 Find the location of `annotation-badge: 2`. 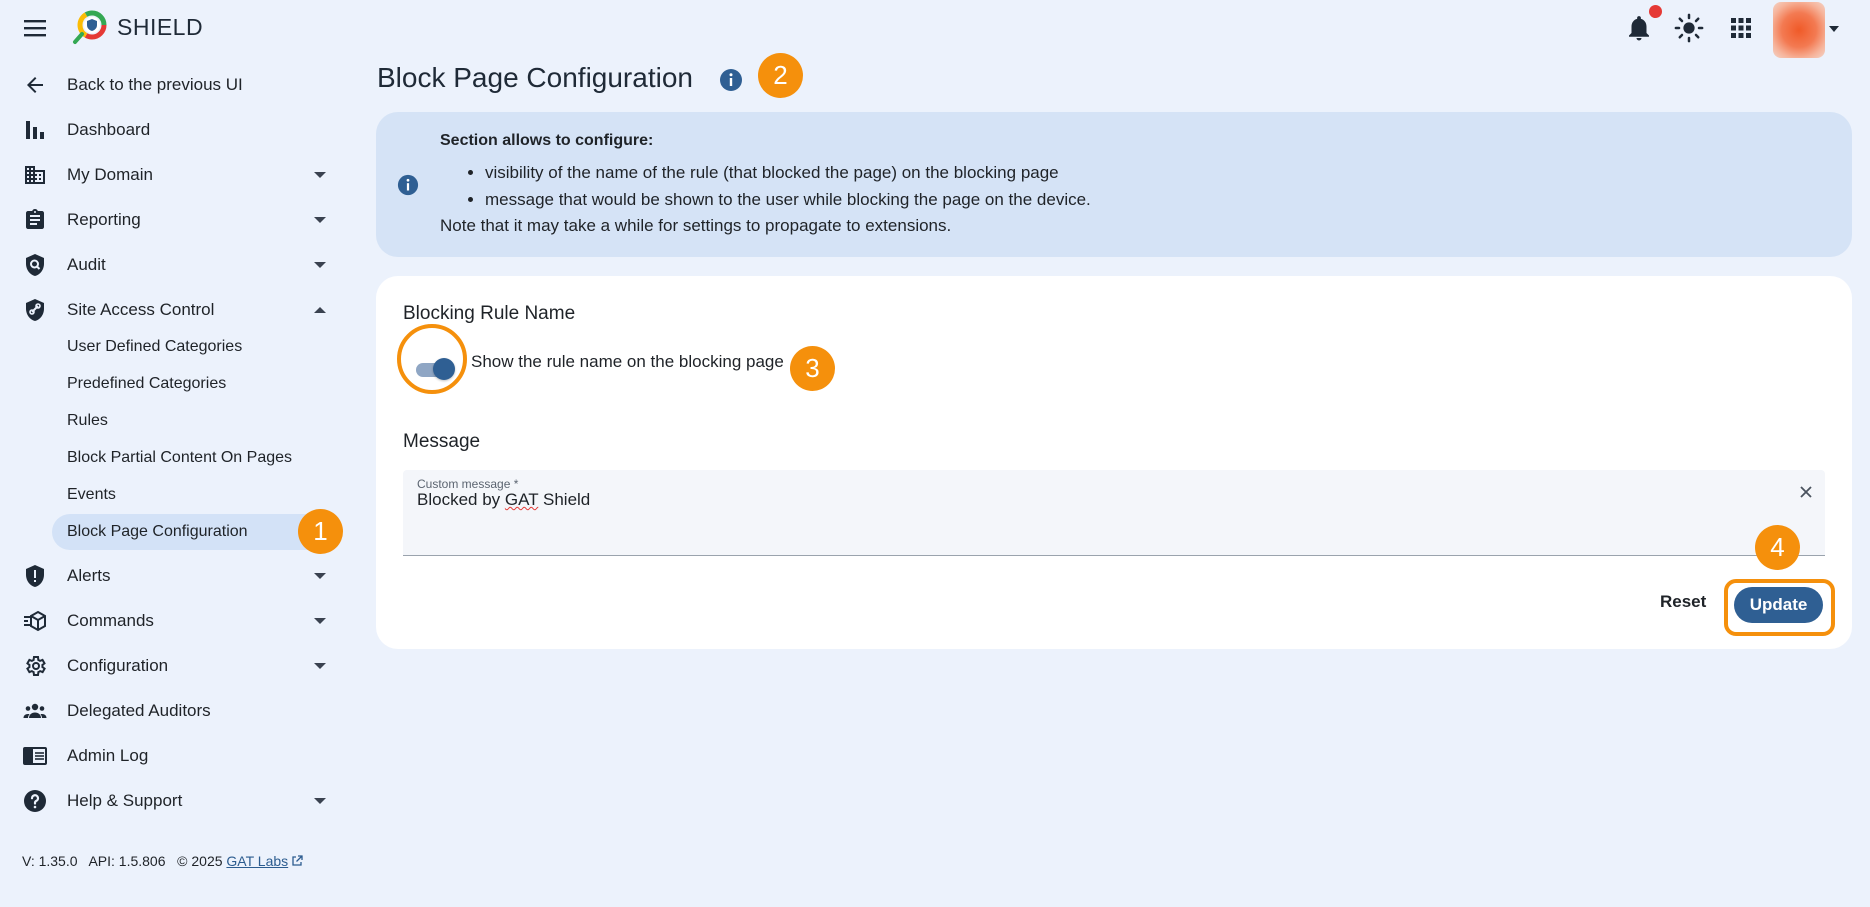

annotation-badge: 2 is located at coordinates (780, 75).